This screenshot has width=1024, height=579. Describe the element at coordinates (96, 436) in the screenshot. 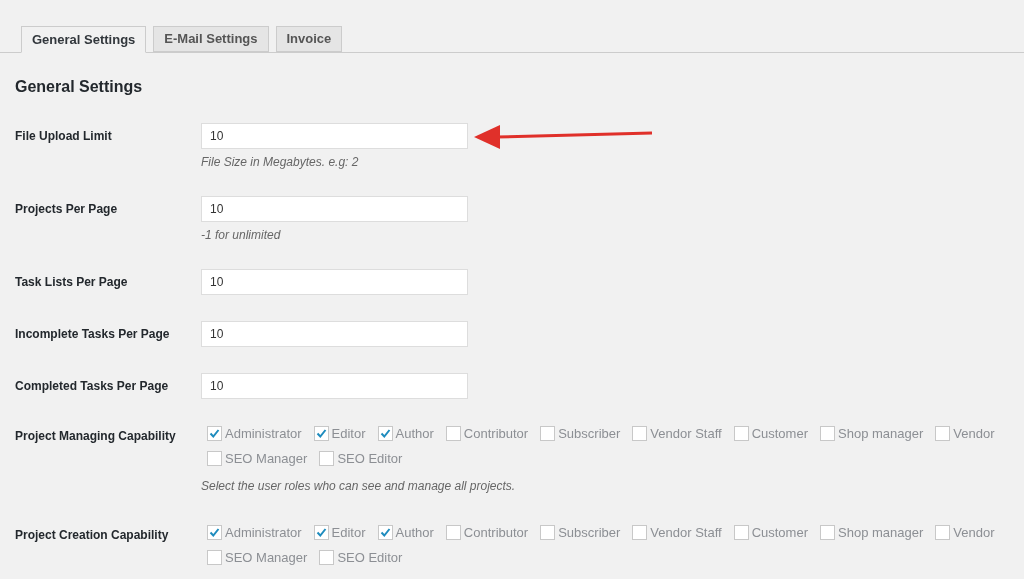

I see `field-label: Project Managing Capability` at that location.